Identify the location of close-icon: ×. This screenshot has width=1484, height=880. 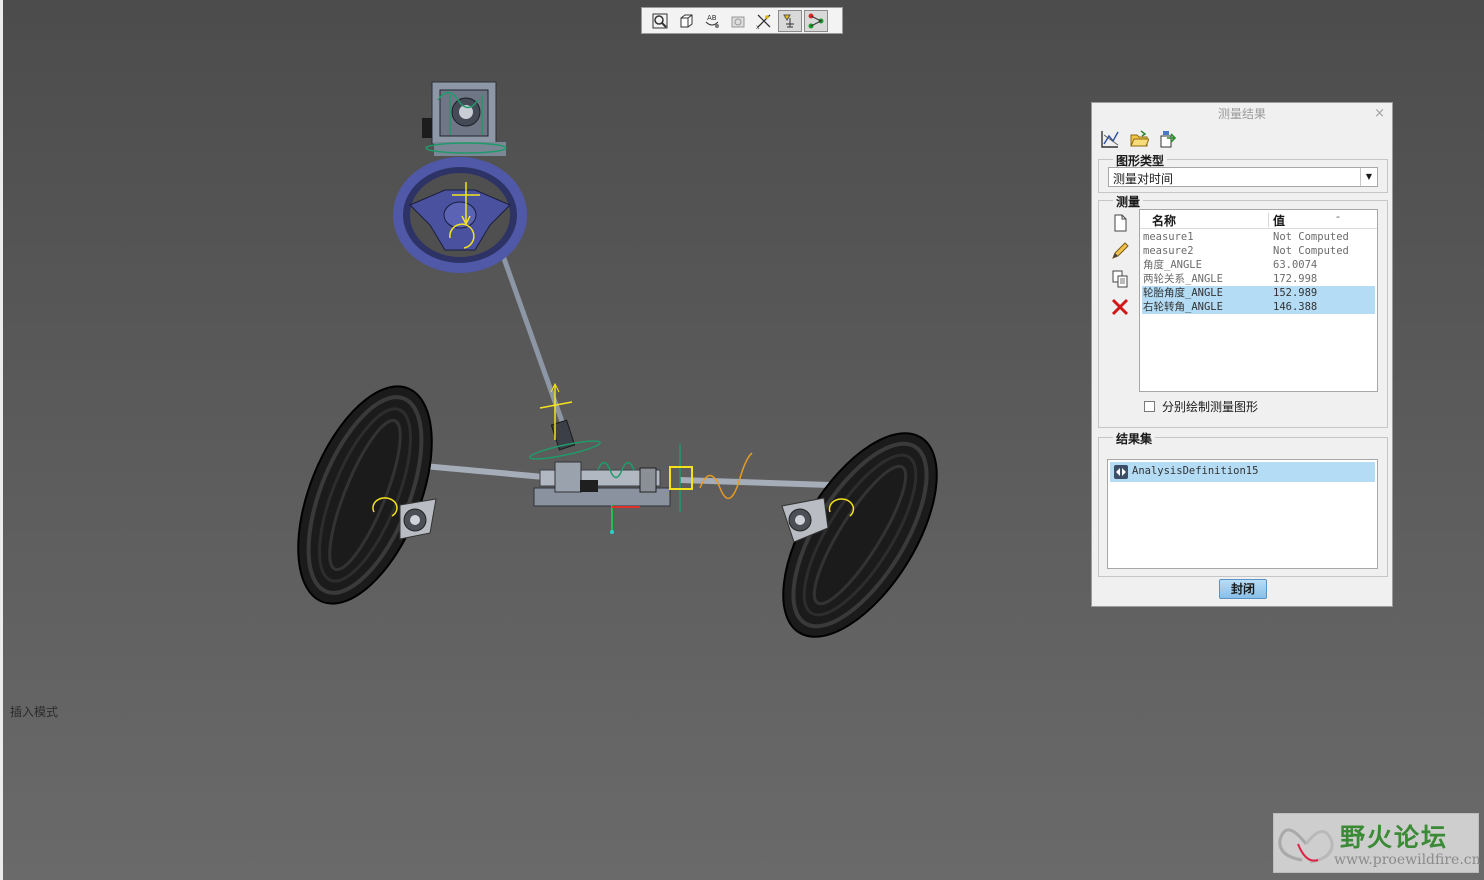
(1379, 113).